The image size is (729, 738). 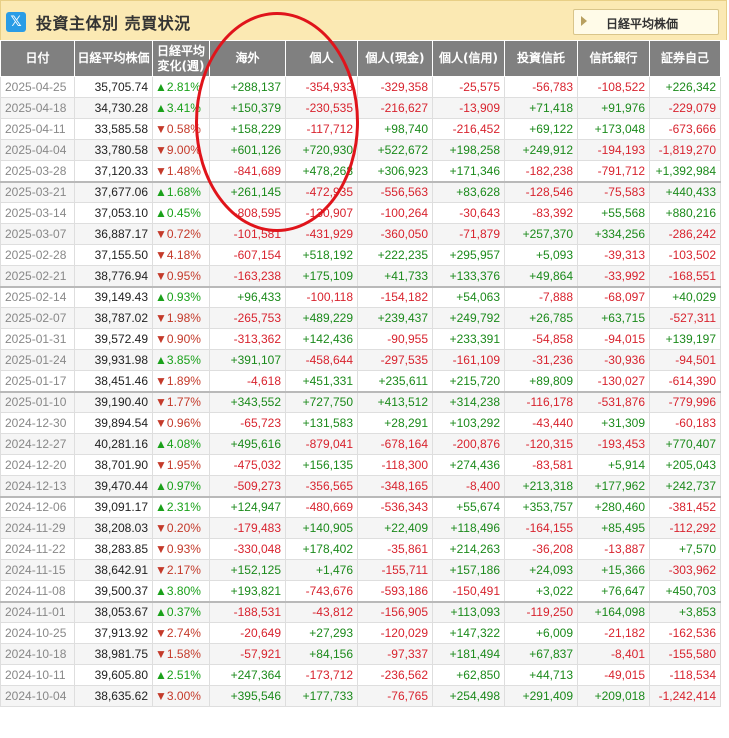 What do you see at coordinates (395, 570) in the screenshot?
I see `value-cell: -155,711` at bounding box center [395, 570].